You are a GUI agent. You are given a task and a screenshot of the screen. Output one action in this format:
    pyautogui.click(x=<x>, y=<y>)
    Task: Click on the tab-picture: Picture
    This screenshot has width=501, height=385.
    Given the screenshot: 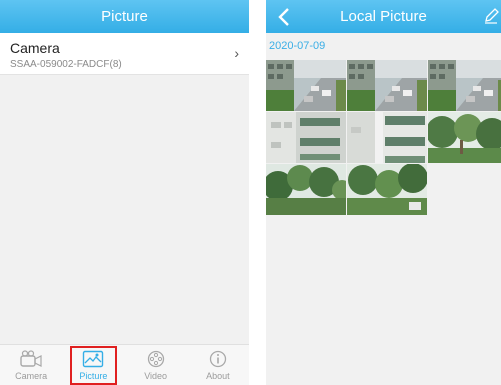 What is the action you would take?
    pyautogui.click(x=93, y=365)
    